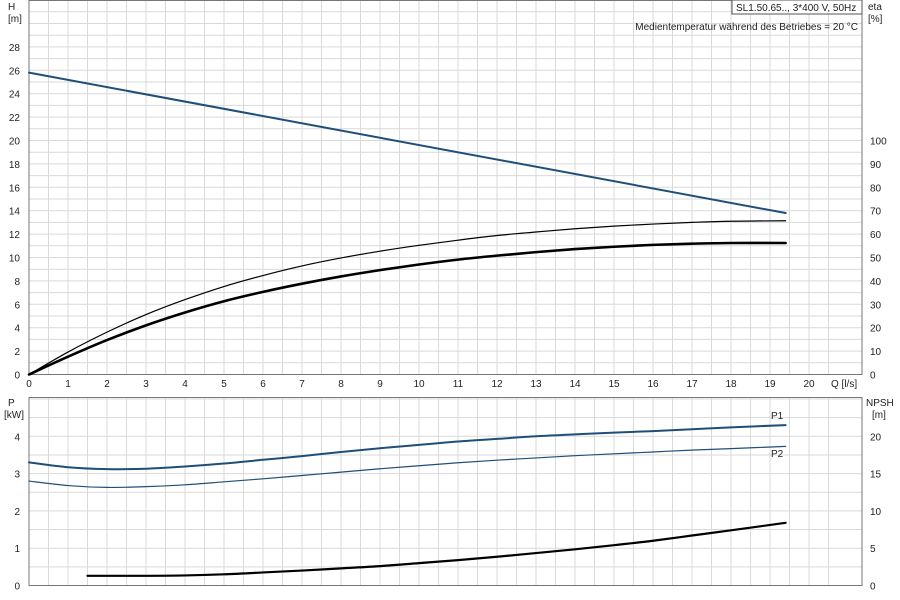  What do you see at coordinates (876, 235) in the screenshot?
I see `y-tick-label-eta: 60` at bounding box center [876, 235].